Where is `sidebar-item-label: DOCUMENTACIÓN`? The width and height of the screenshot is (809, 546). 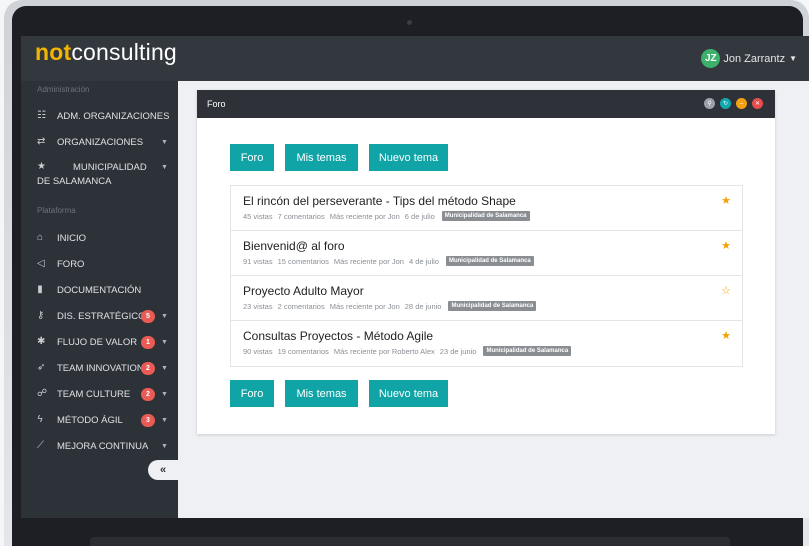 sidebar-item-label: DOCUMENTACIÓN is located at coordinates (99, 290).